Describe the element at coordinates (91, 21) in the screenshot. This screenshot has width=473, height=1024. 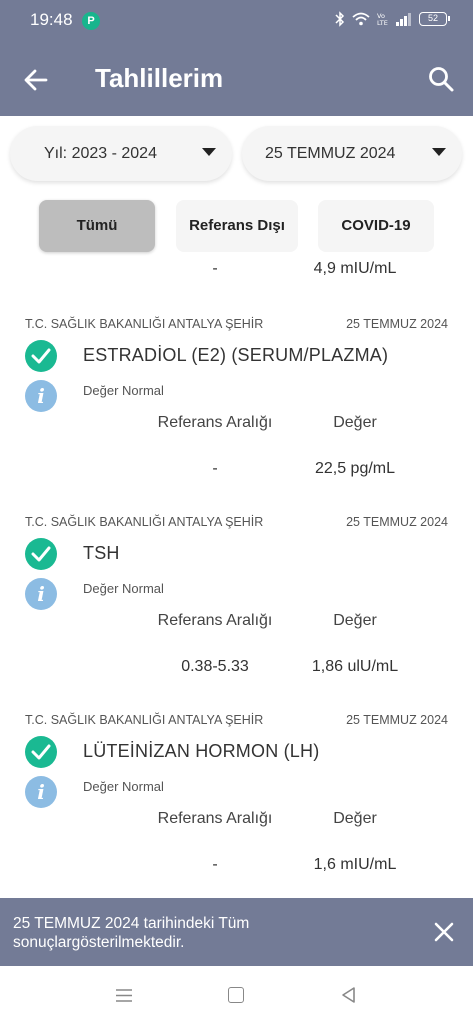
I see `app-notification-icon: P` at that location.